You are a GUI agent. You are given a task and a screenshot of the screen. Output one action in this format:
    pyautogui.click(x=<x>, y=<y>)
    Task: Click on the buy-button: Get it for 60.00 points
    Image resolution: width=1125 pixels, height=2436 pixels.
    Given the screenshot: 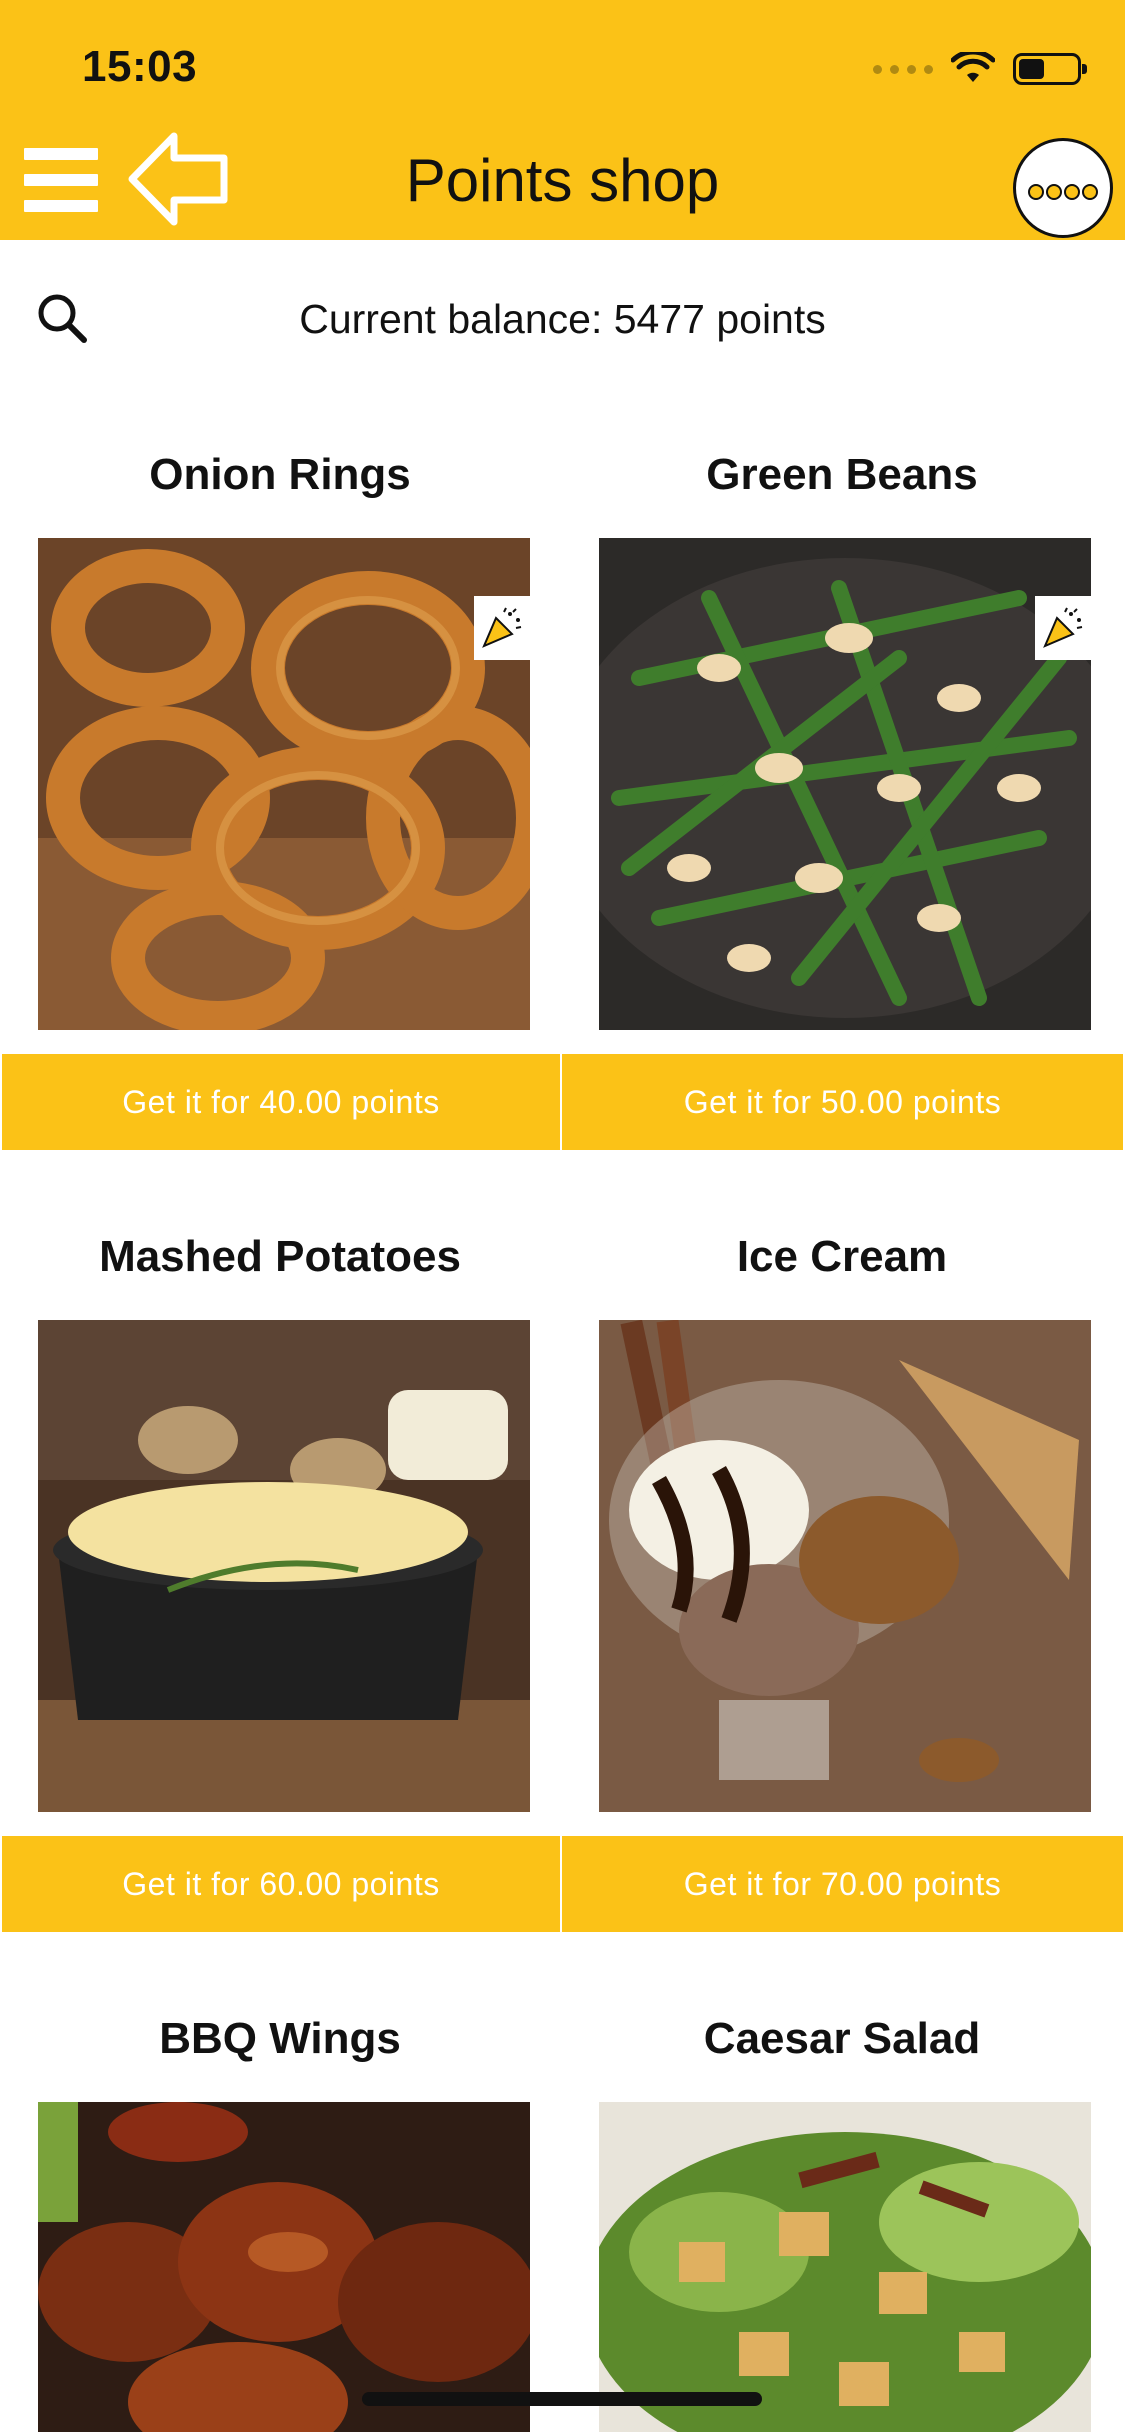 What is the action you would take?
    pyautogui.click(x=281, y=1884)
    